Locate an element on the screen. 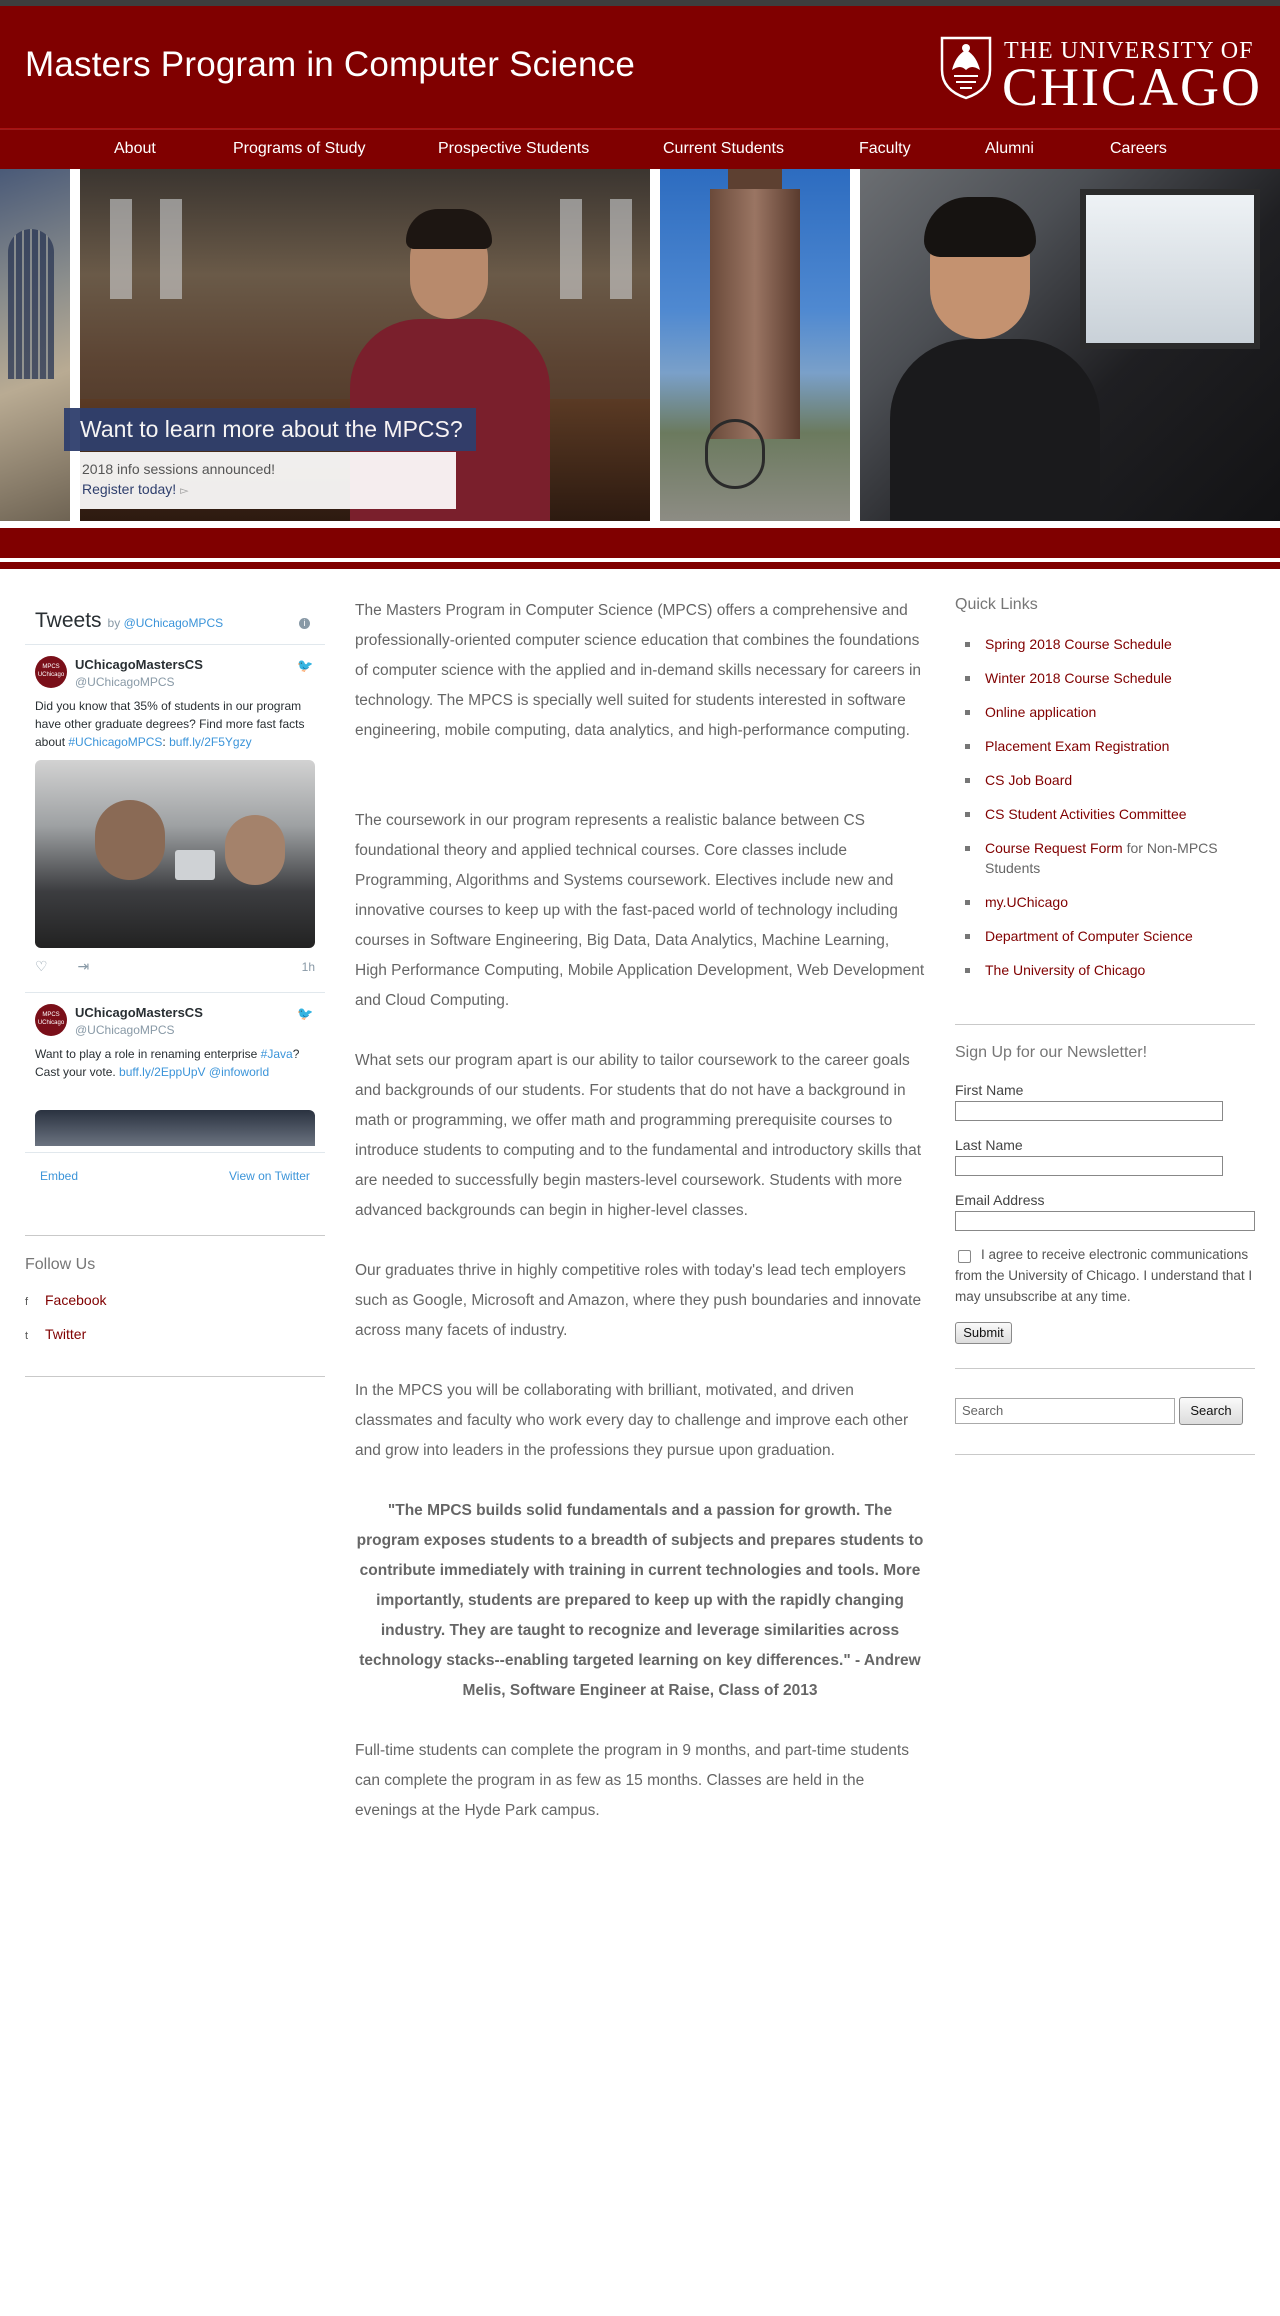  tweets-header: Tweets by @UChicagoMPCS is located at coordinates (129, 620).